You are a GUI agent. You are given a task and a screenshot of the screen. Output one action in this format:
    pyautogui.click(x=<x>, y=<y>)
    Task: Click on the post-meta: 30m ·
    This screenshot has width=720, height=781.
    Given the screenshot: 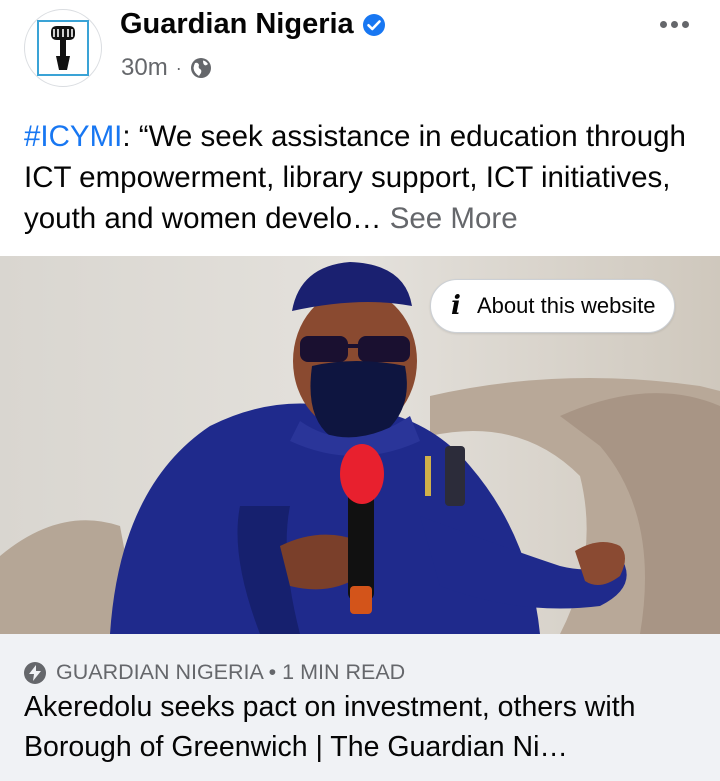 What is the action you would take?
    pyautogui.click(x=166, y=68)
    